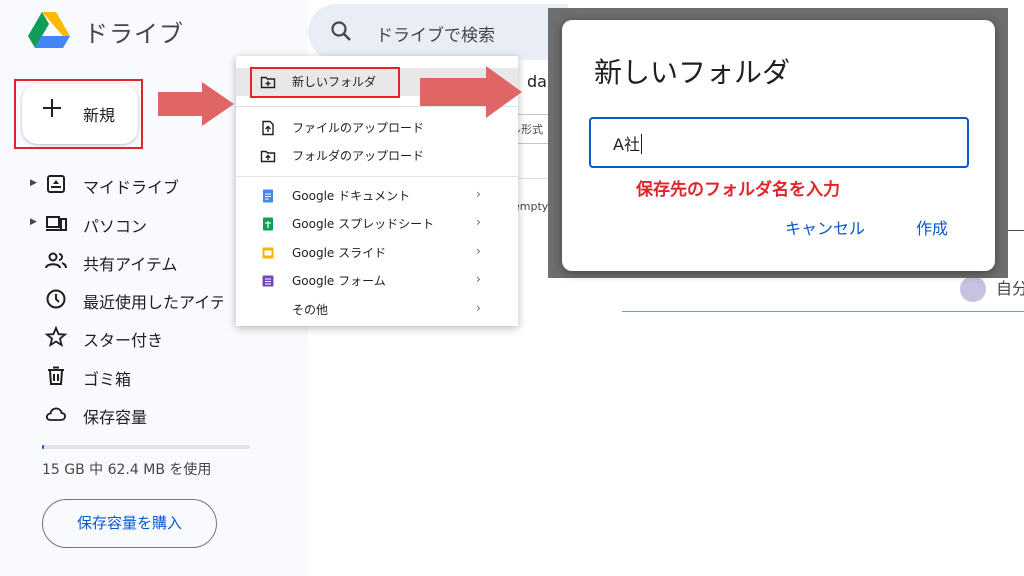 The width and height of the screenshot is (1024, 576). I want to click on new-button-highlight, so click(78, 114).